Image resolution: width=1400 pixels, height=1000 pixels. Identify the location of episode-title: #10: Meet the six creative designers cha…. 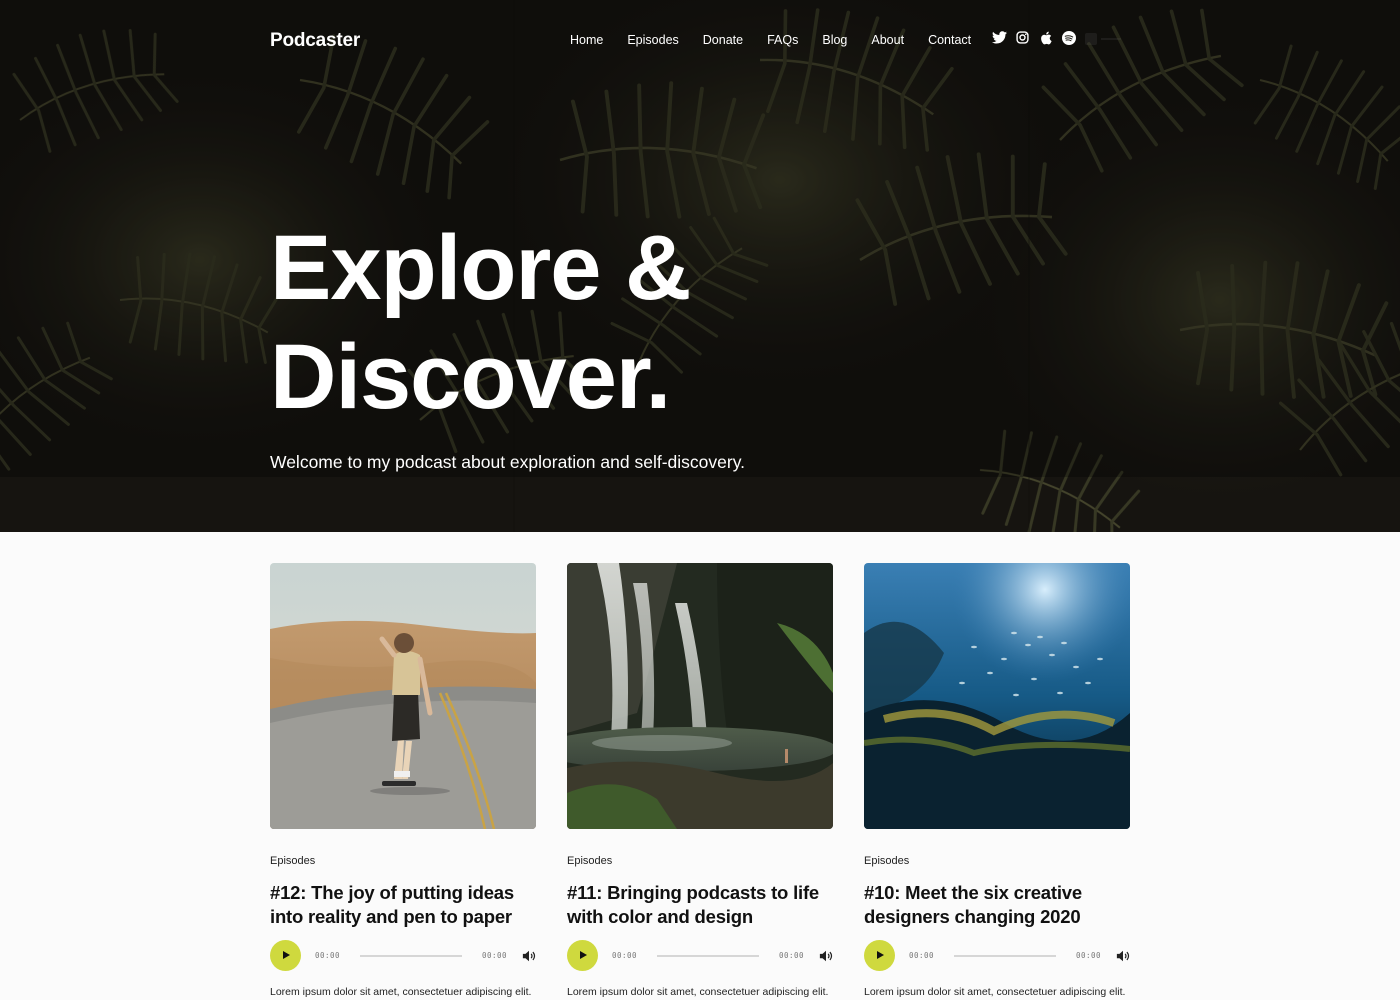
(997, 905).